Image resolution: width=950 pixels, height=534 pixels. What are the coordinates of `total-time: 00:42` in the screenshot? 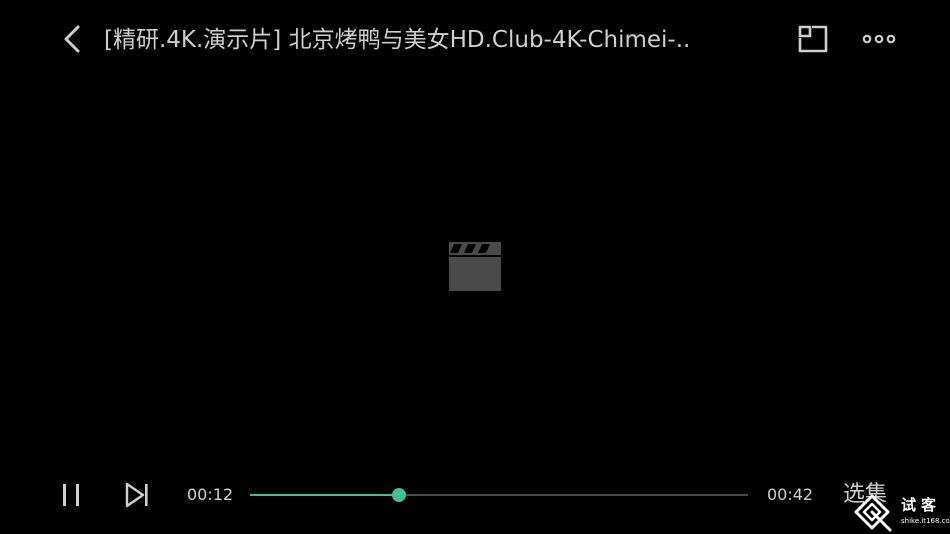 It's located at (790, 494).